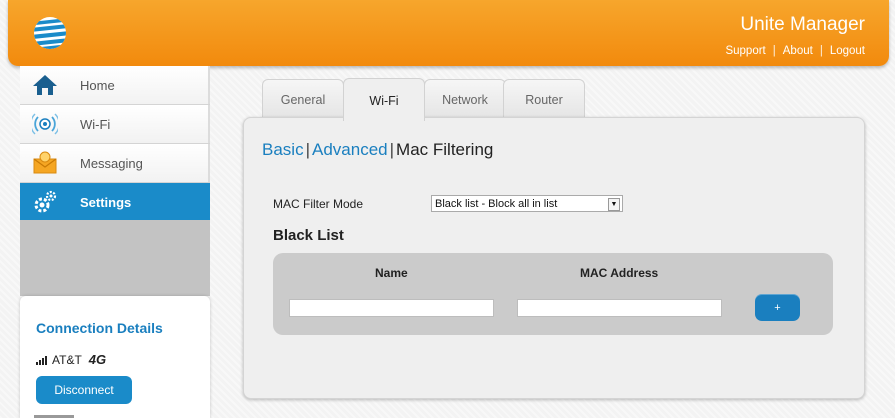 The image size is (895, 418). Describe the element at coordinates (67, 359) in the screenshot. I see `carrier-name: AT&T` at that location.